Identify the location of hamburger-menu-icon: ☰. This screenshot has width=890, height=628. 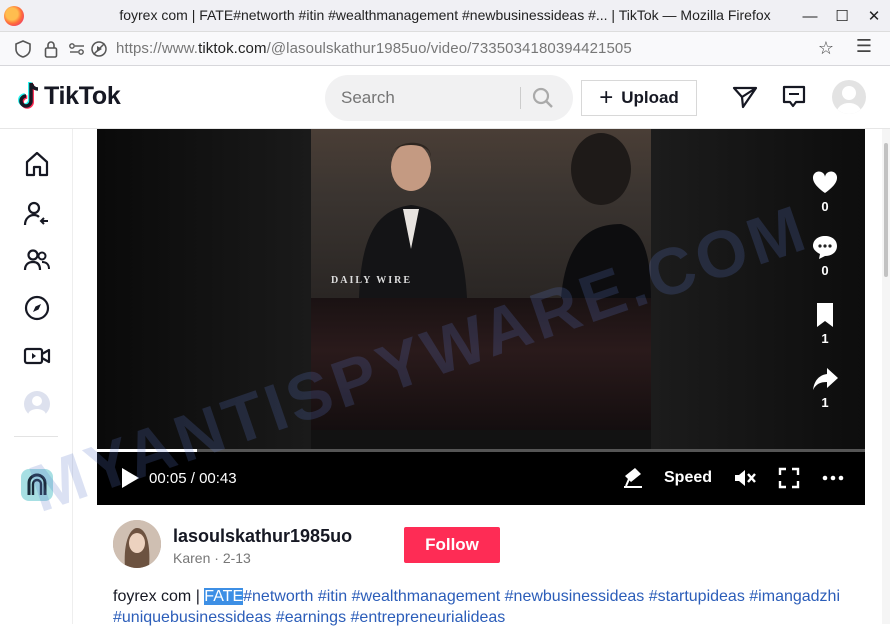
(864, 46).